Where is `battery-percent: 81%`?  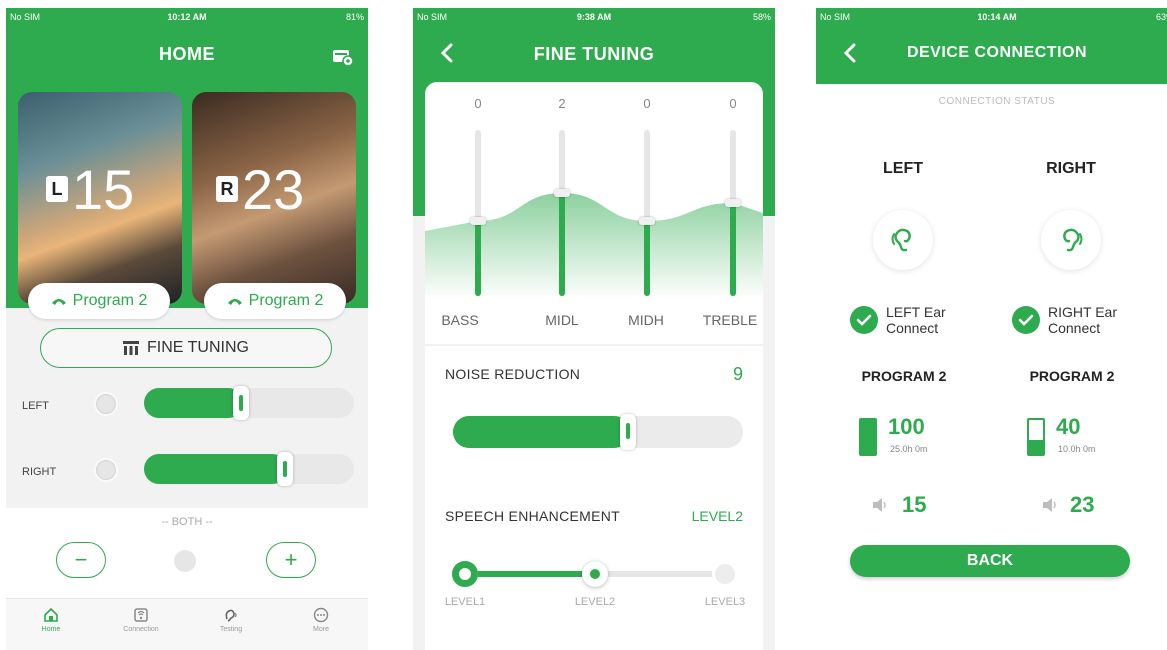
battery-percent: 81% is located at coordinates (354, 17).